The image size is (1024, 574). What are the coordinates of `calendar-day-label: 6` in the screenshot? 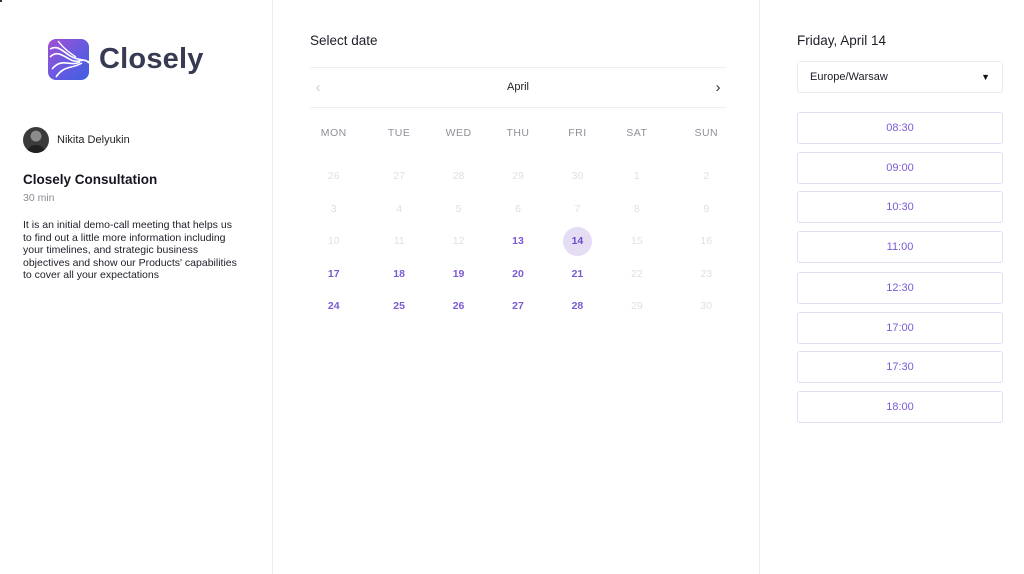 It's located at (518, 208).